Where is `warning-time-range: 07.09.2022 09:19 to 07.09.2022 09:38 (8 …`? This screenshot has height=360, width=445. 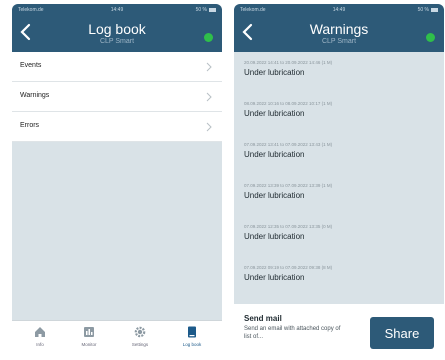
warning-time-range: 07.09.2022 09:19 to 07.09.2022 09:38 (8 … is located at coordinates (288, 267).